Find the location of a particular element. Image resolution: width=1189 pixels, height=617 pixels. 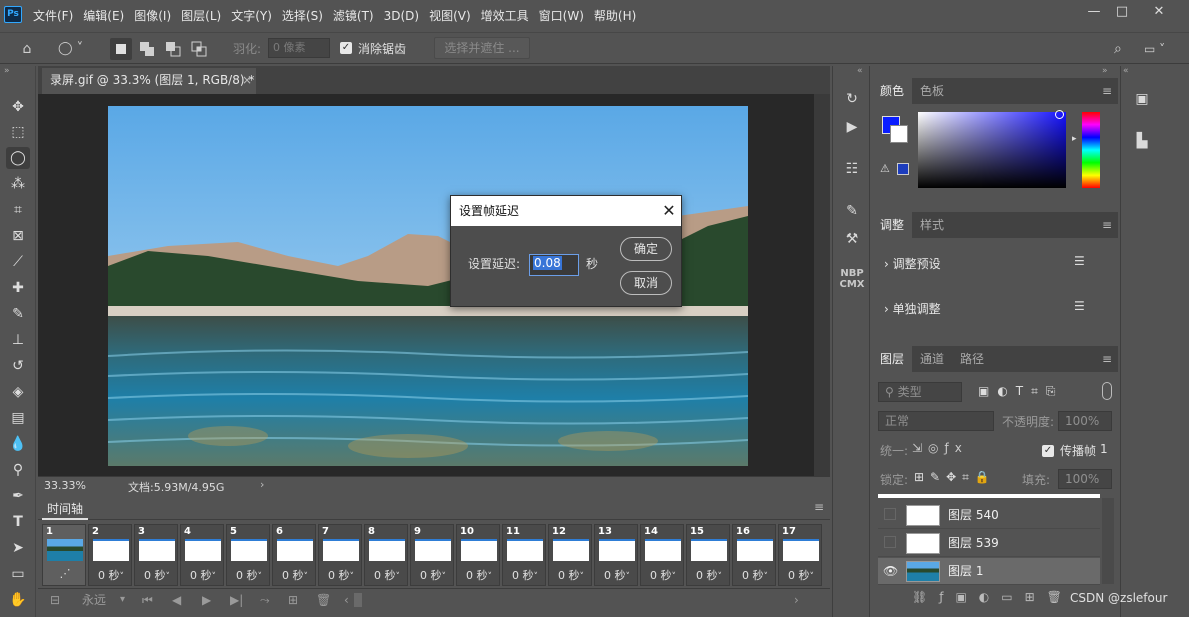

stamp-tool-icon: ⊥ is located at coordinates (18, 340).